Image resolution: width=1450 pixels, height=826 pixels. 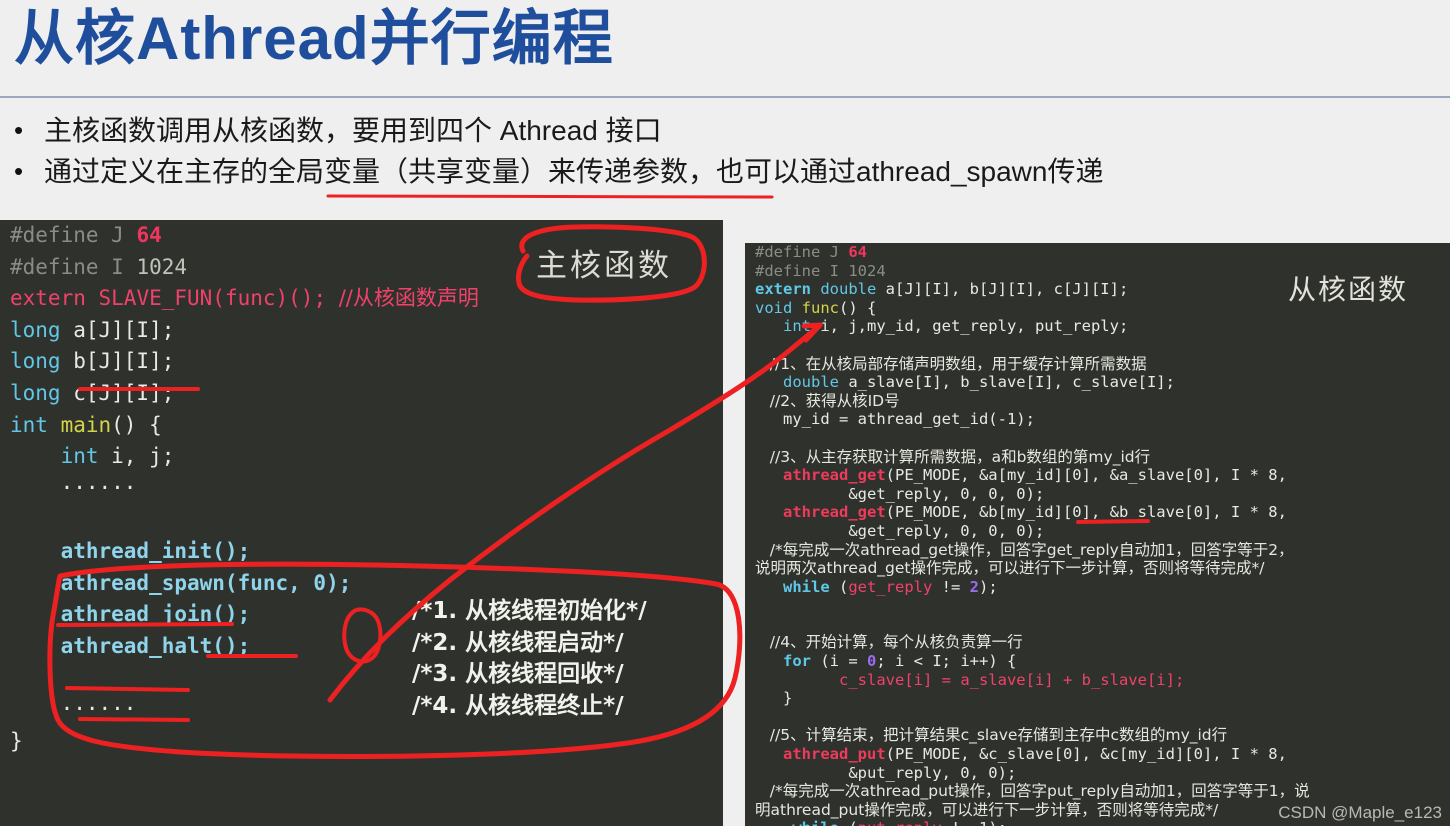 I want to click on code-token: put_reply, so click(x=904, y=822).